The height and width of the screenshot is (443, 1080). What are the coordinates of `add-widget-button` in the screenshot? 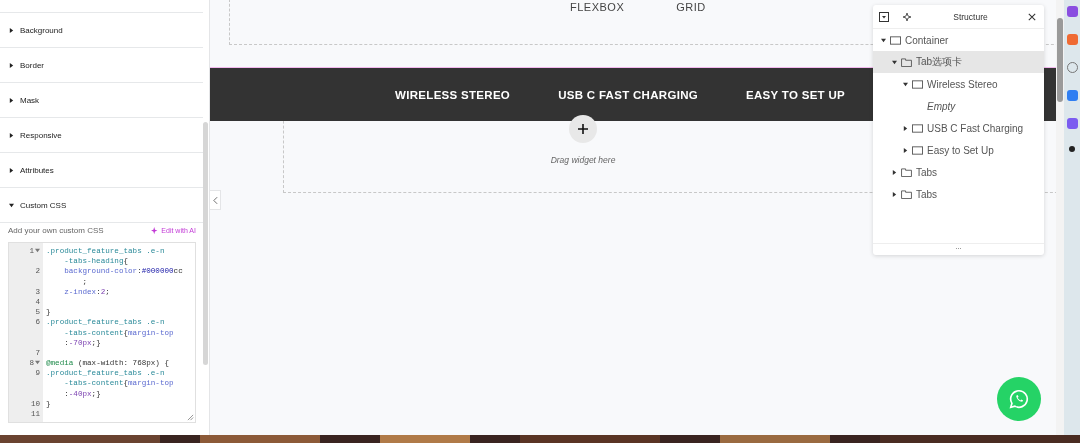 It's located at (583, 129).